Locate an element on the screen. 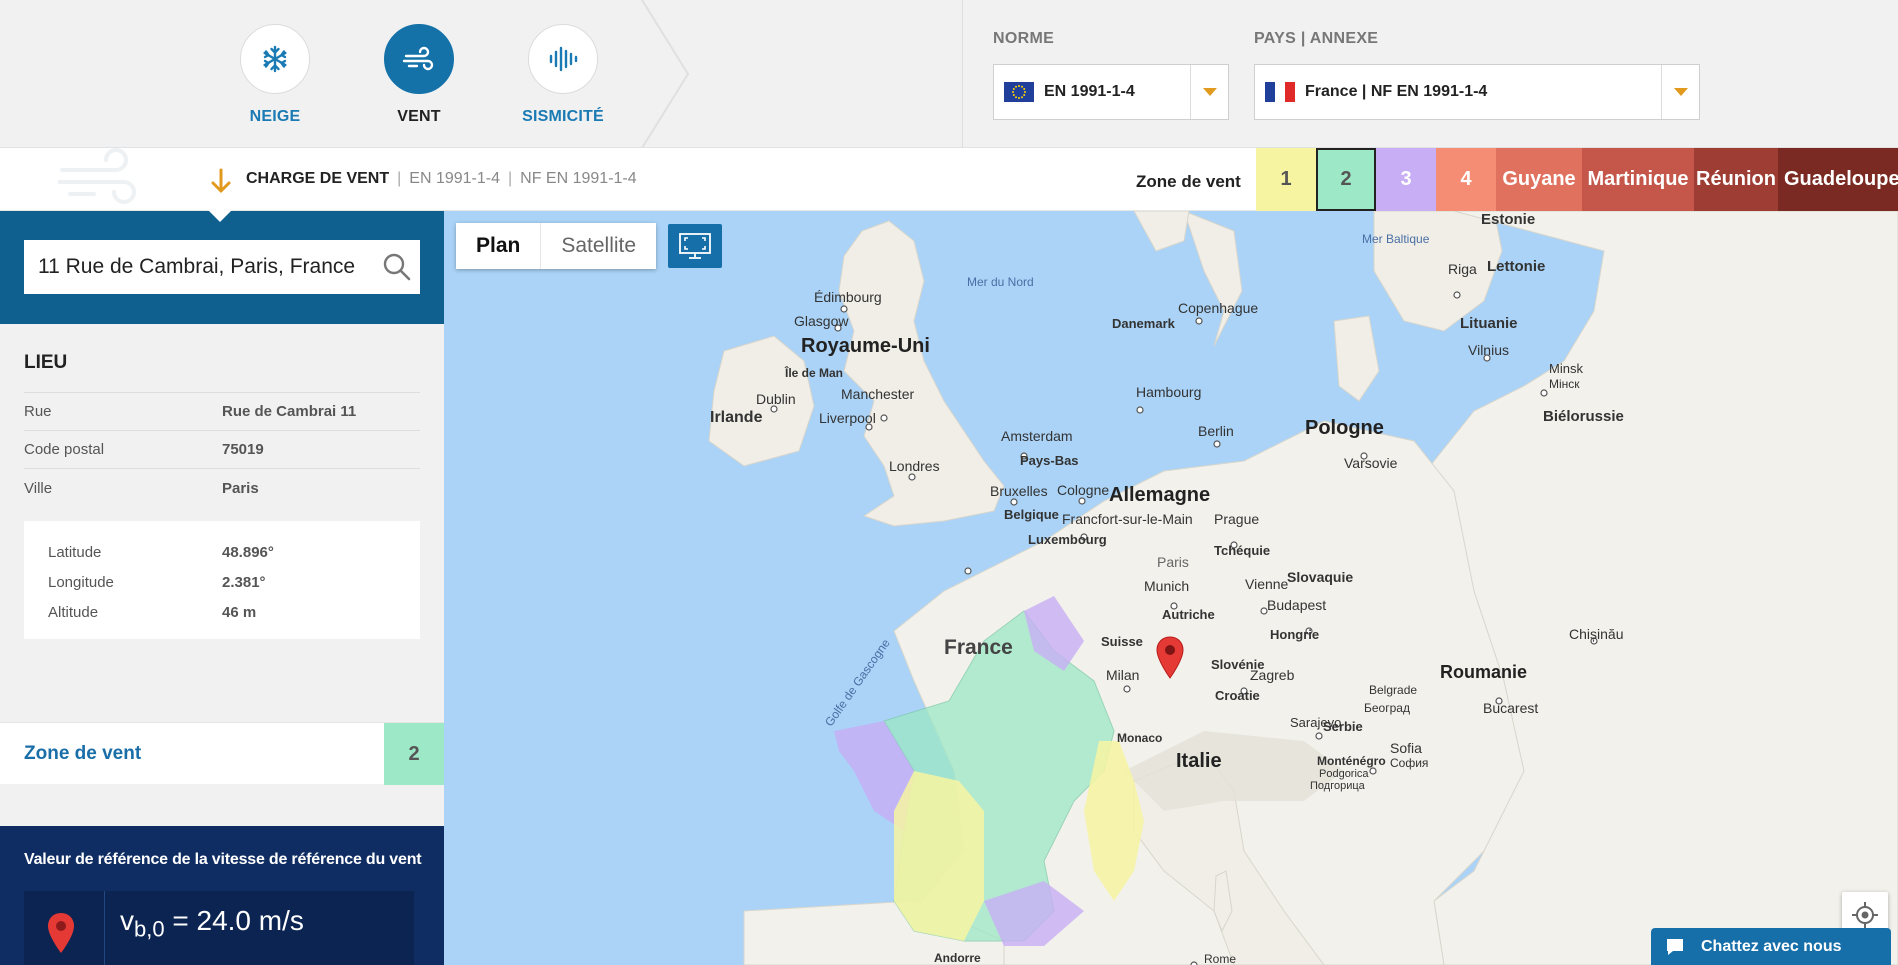  breadcrumb-norm: EN 1991-1-4 is located at coordinates (454, 179).